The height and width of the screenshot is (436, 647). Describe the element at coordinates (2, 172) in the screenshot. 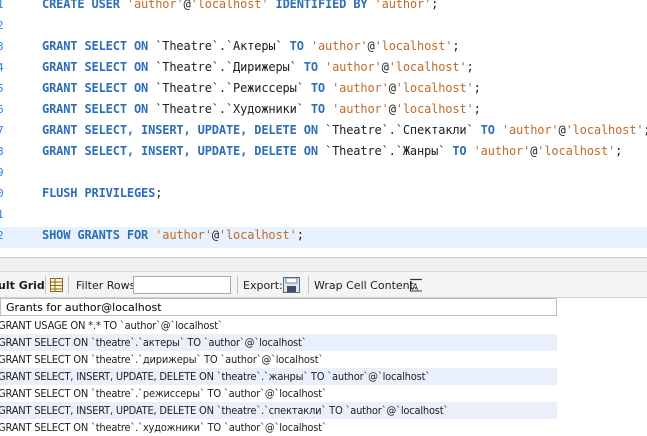

I see `line-number: 9` at that location.